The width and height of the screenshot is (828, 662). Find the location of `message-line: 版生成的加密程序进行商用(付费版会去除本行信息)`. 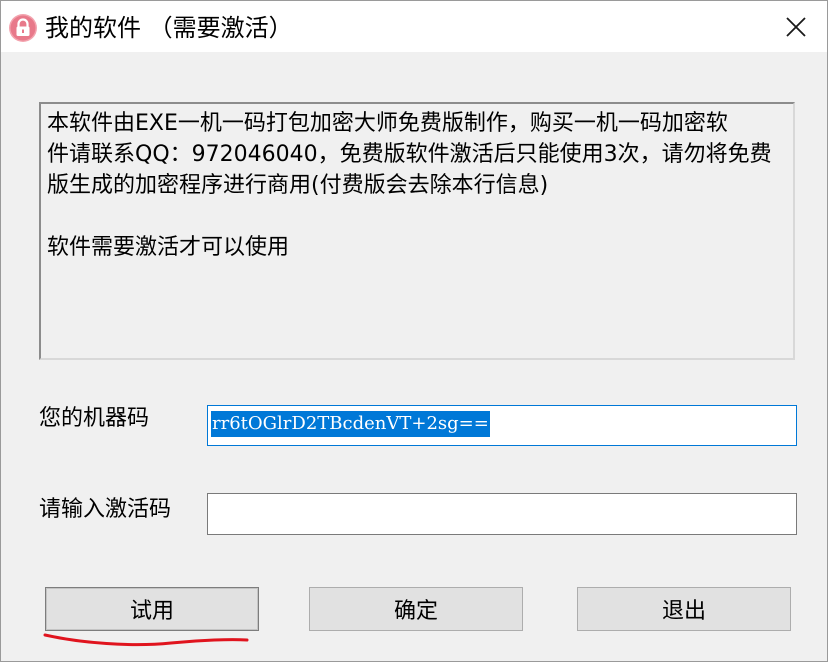

message-line: 版生成的加密程序进行商用(付费版会去除本行信息) is located at coordinates (298, 185).